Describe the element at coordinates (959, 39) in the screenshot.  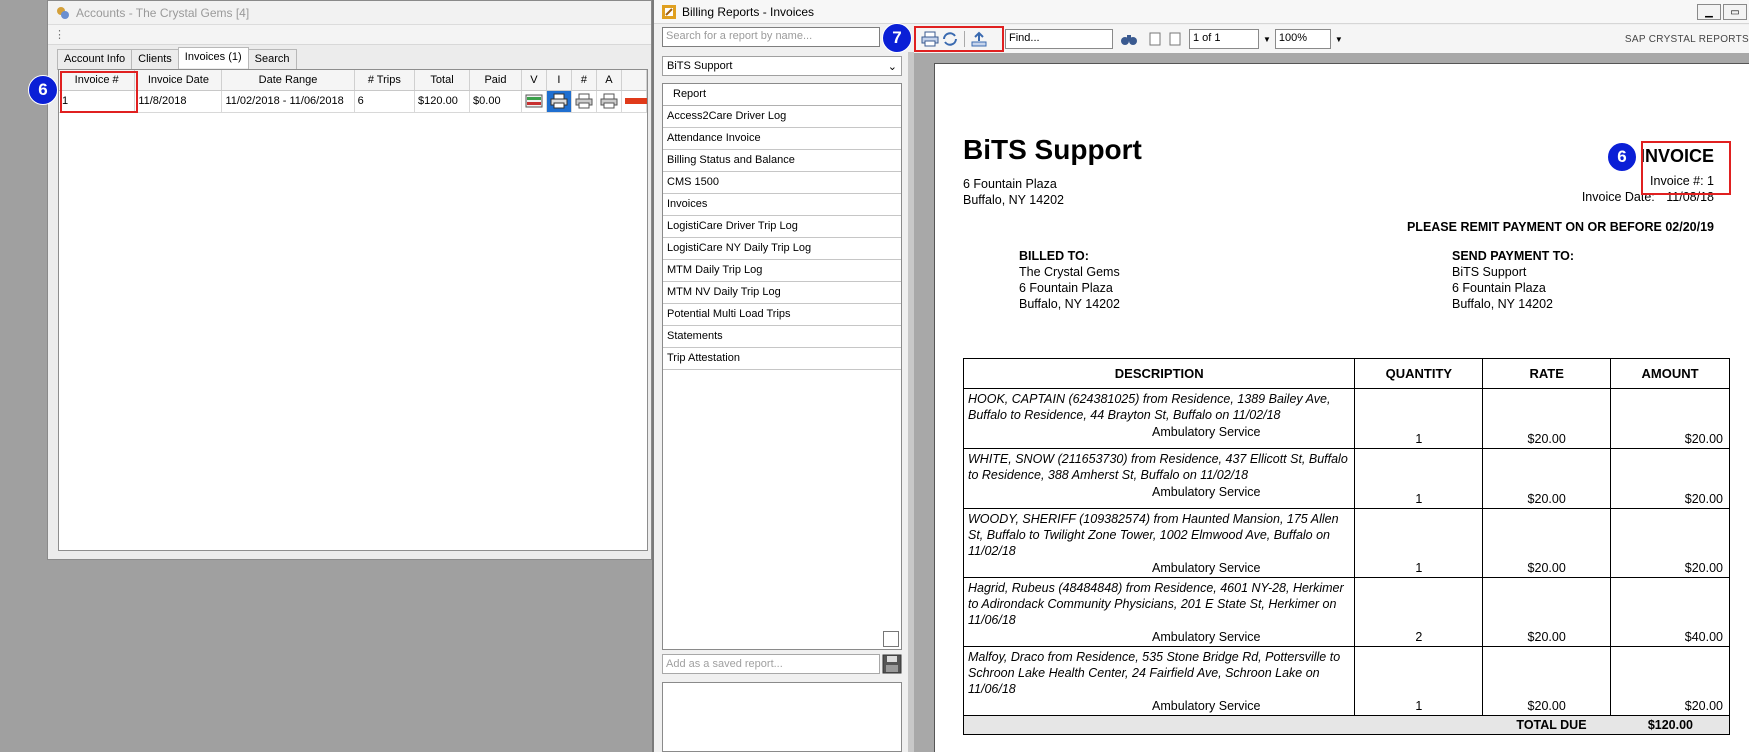
I see `highlight-toolbar` at that location.